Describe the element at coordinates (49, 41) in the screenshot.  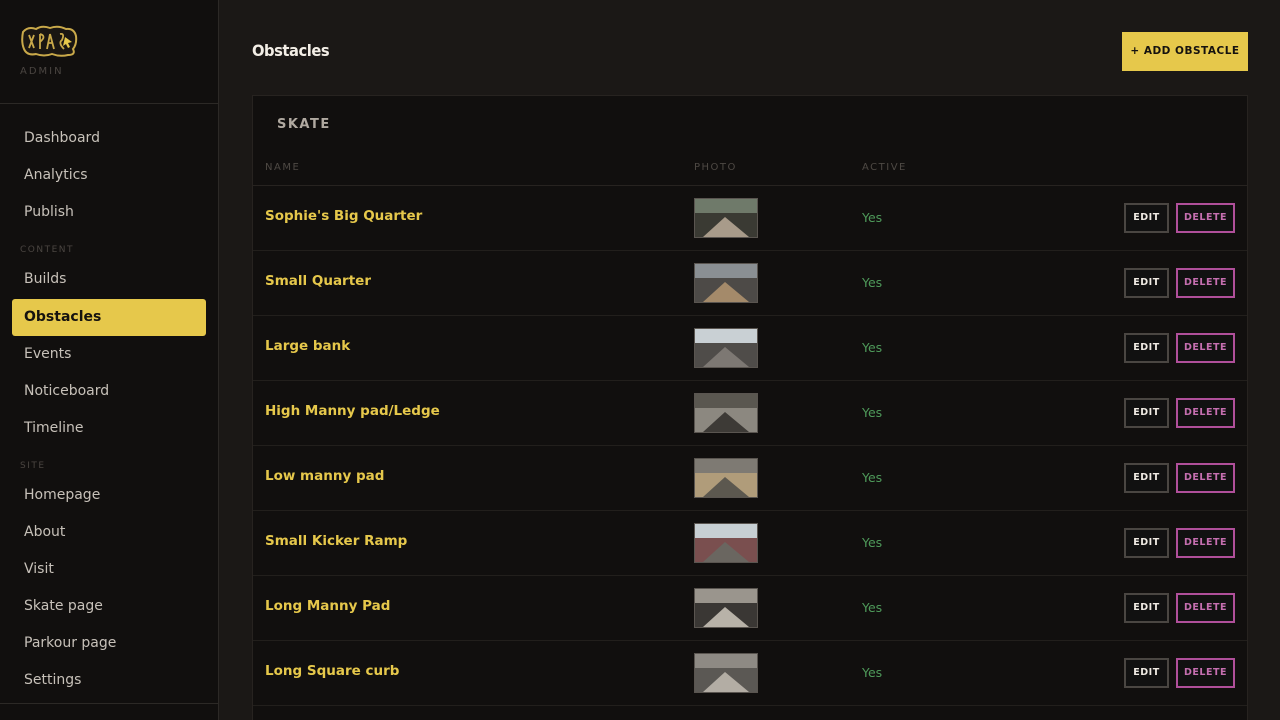
I see `brand-logo` at that location.